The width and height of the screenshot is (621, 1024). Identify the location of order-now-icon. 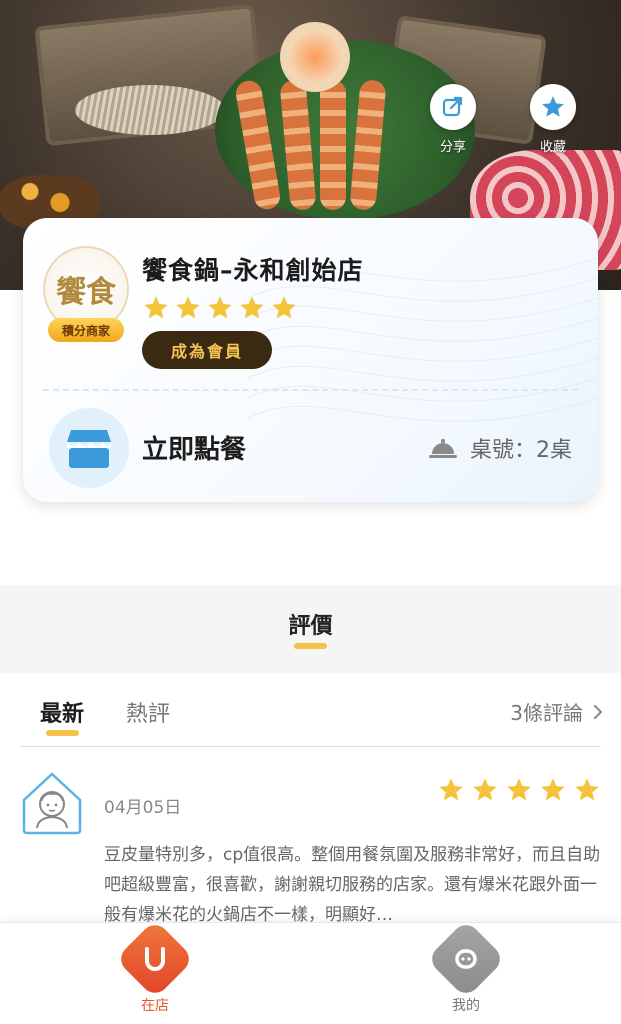
(89, 448).